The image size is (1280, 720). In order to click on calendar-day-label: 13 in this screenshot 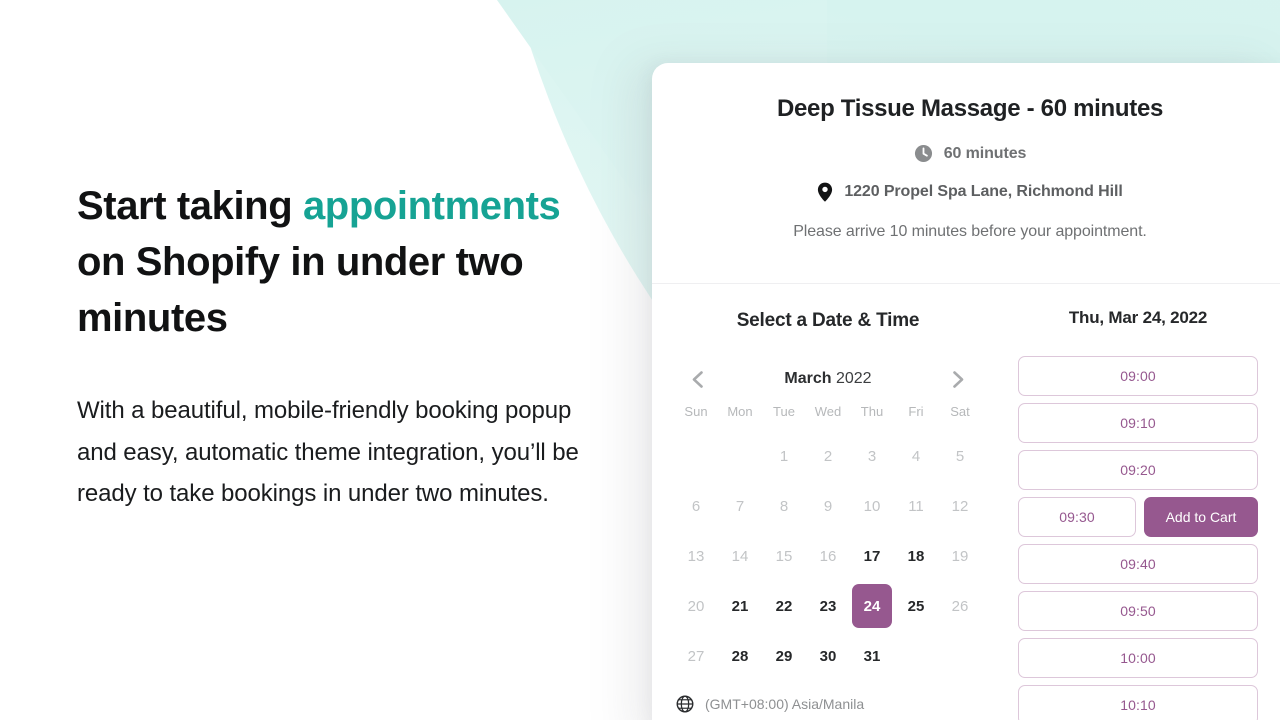, I will do `click(696, 556)`.